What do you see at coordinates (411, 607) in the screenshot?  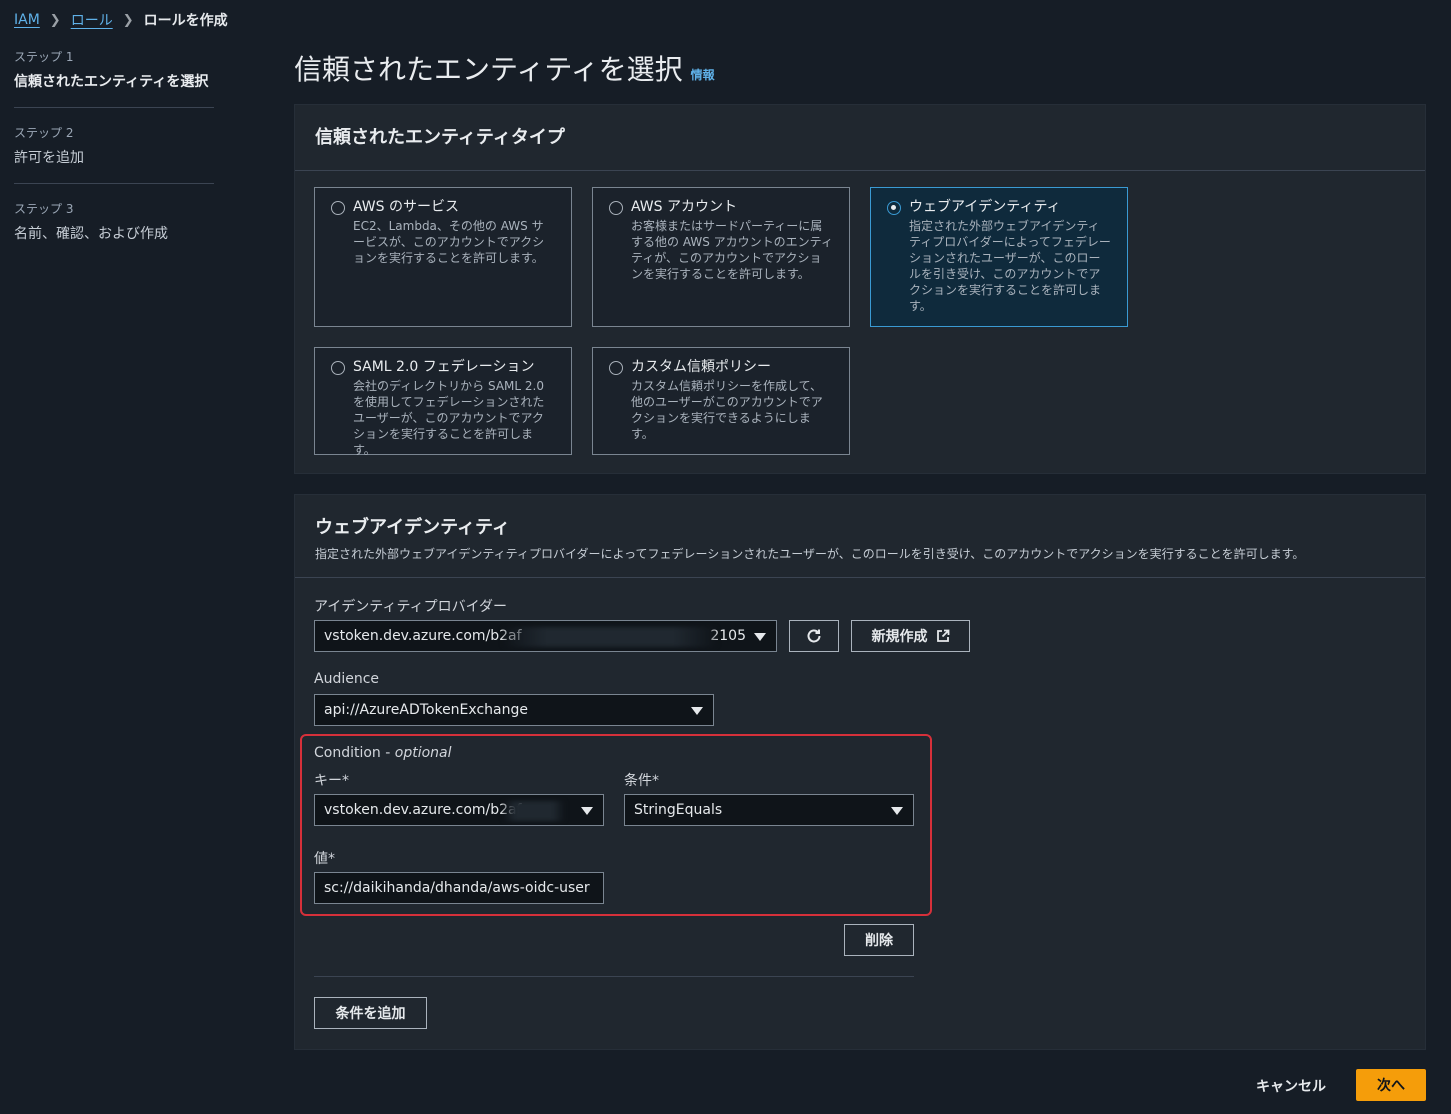 I see `provider-label: アイデンティティプロバイダー` at bounding box center [411, 607].